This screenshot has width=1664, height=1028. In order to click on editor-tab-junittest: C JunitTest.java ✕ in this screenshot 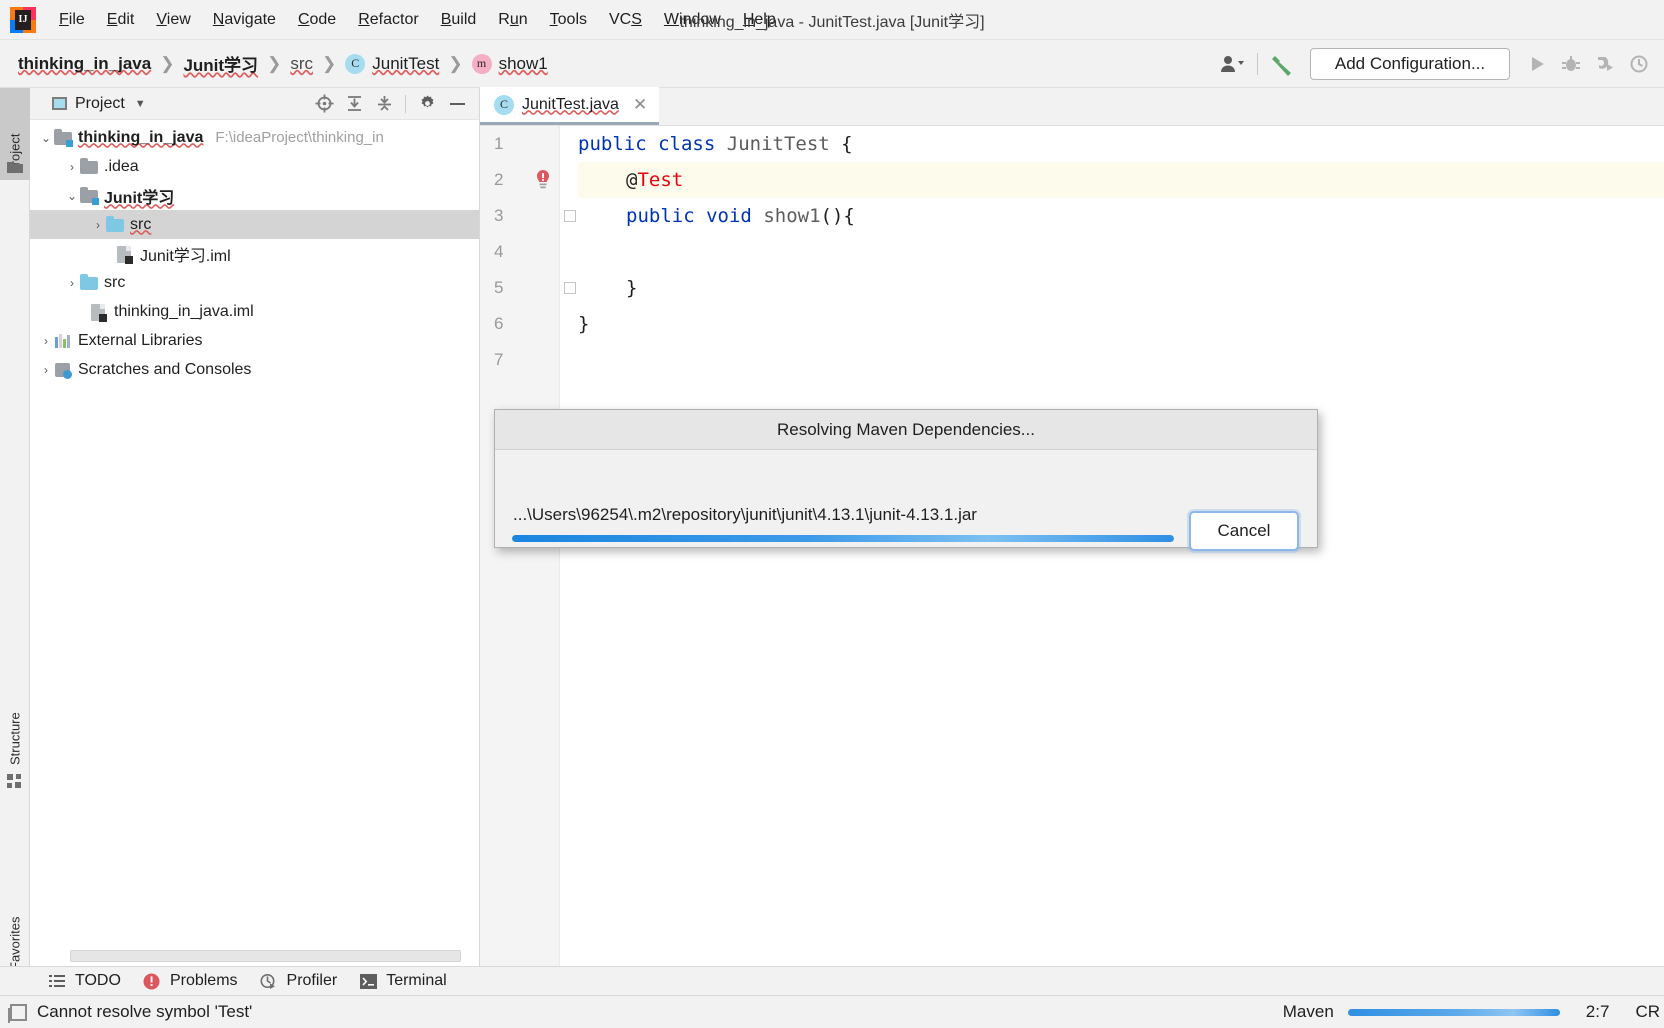, I will do `click(570, 106)`.